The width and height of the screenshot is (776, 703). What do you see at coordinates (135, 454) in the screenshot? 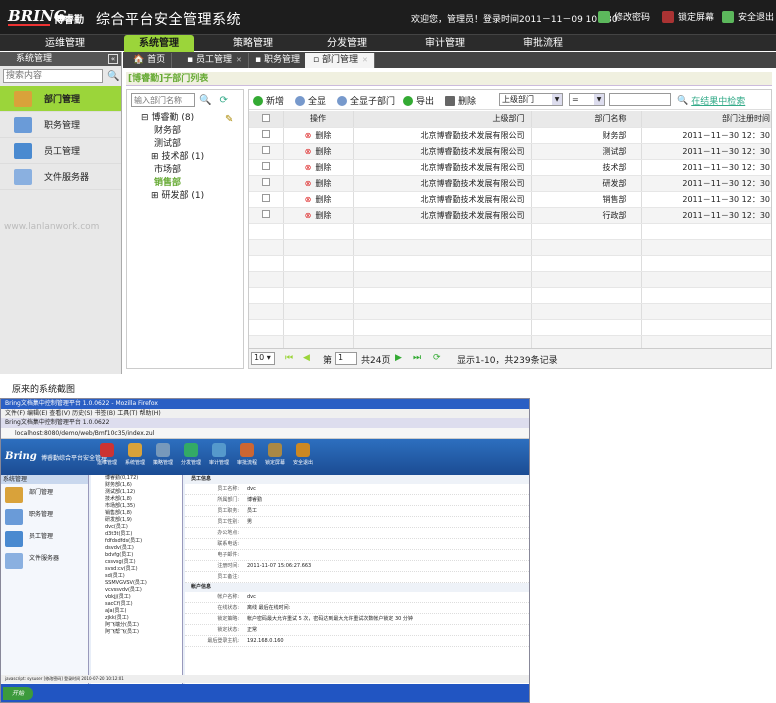
I see `old-toolbar-icon: 系统管理` at bounding box center [135, 454].